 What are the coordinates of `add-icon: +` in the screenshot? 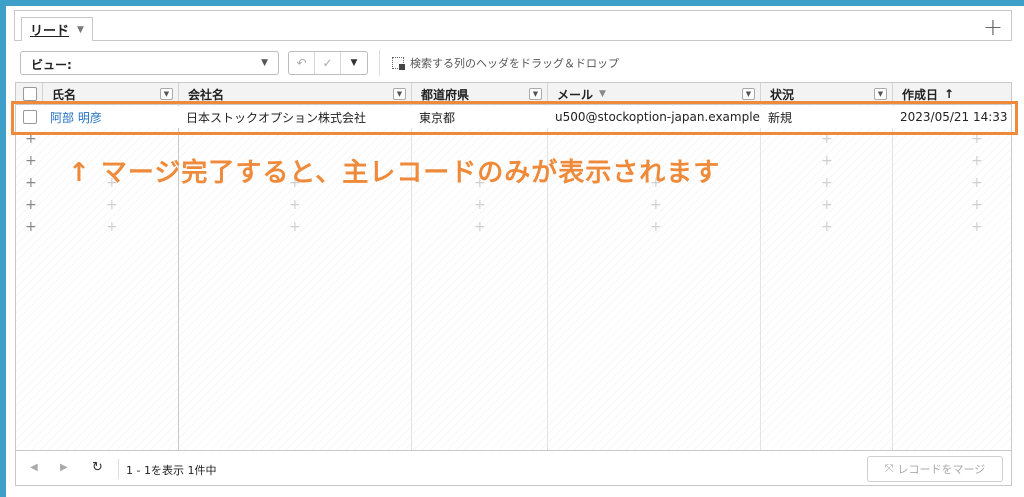 It's located at (993, 27).